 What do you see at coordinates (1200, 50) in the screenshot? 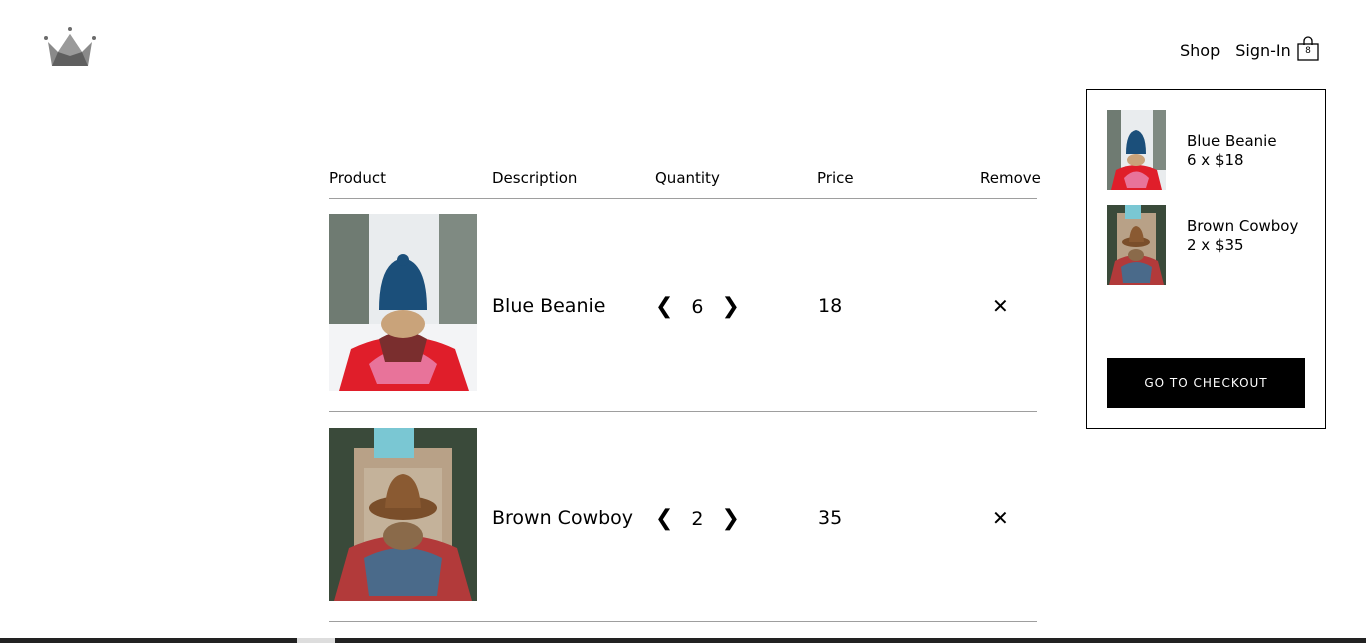
I see `nav-shop-link: Shop` at bounding box center [1200, 50].